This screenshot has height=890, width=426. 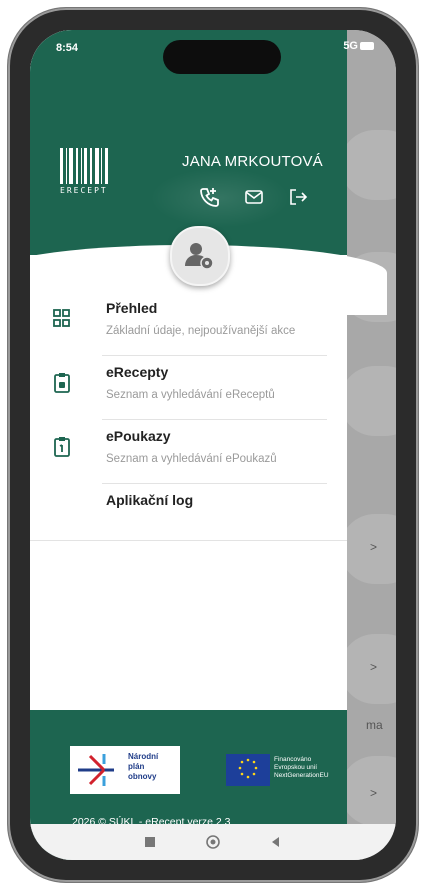 What do you see at coordinates (276, 842) in the screenshot?
I see `back-button` at bounding box center [276, 842].